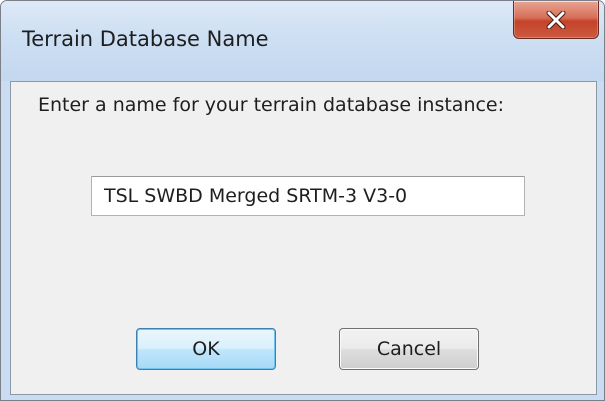  What do you see at coordinates (409, 349) in the screenshot?
I see `cancel-button: Cancel` at bounding box center [409, 349].